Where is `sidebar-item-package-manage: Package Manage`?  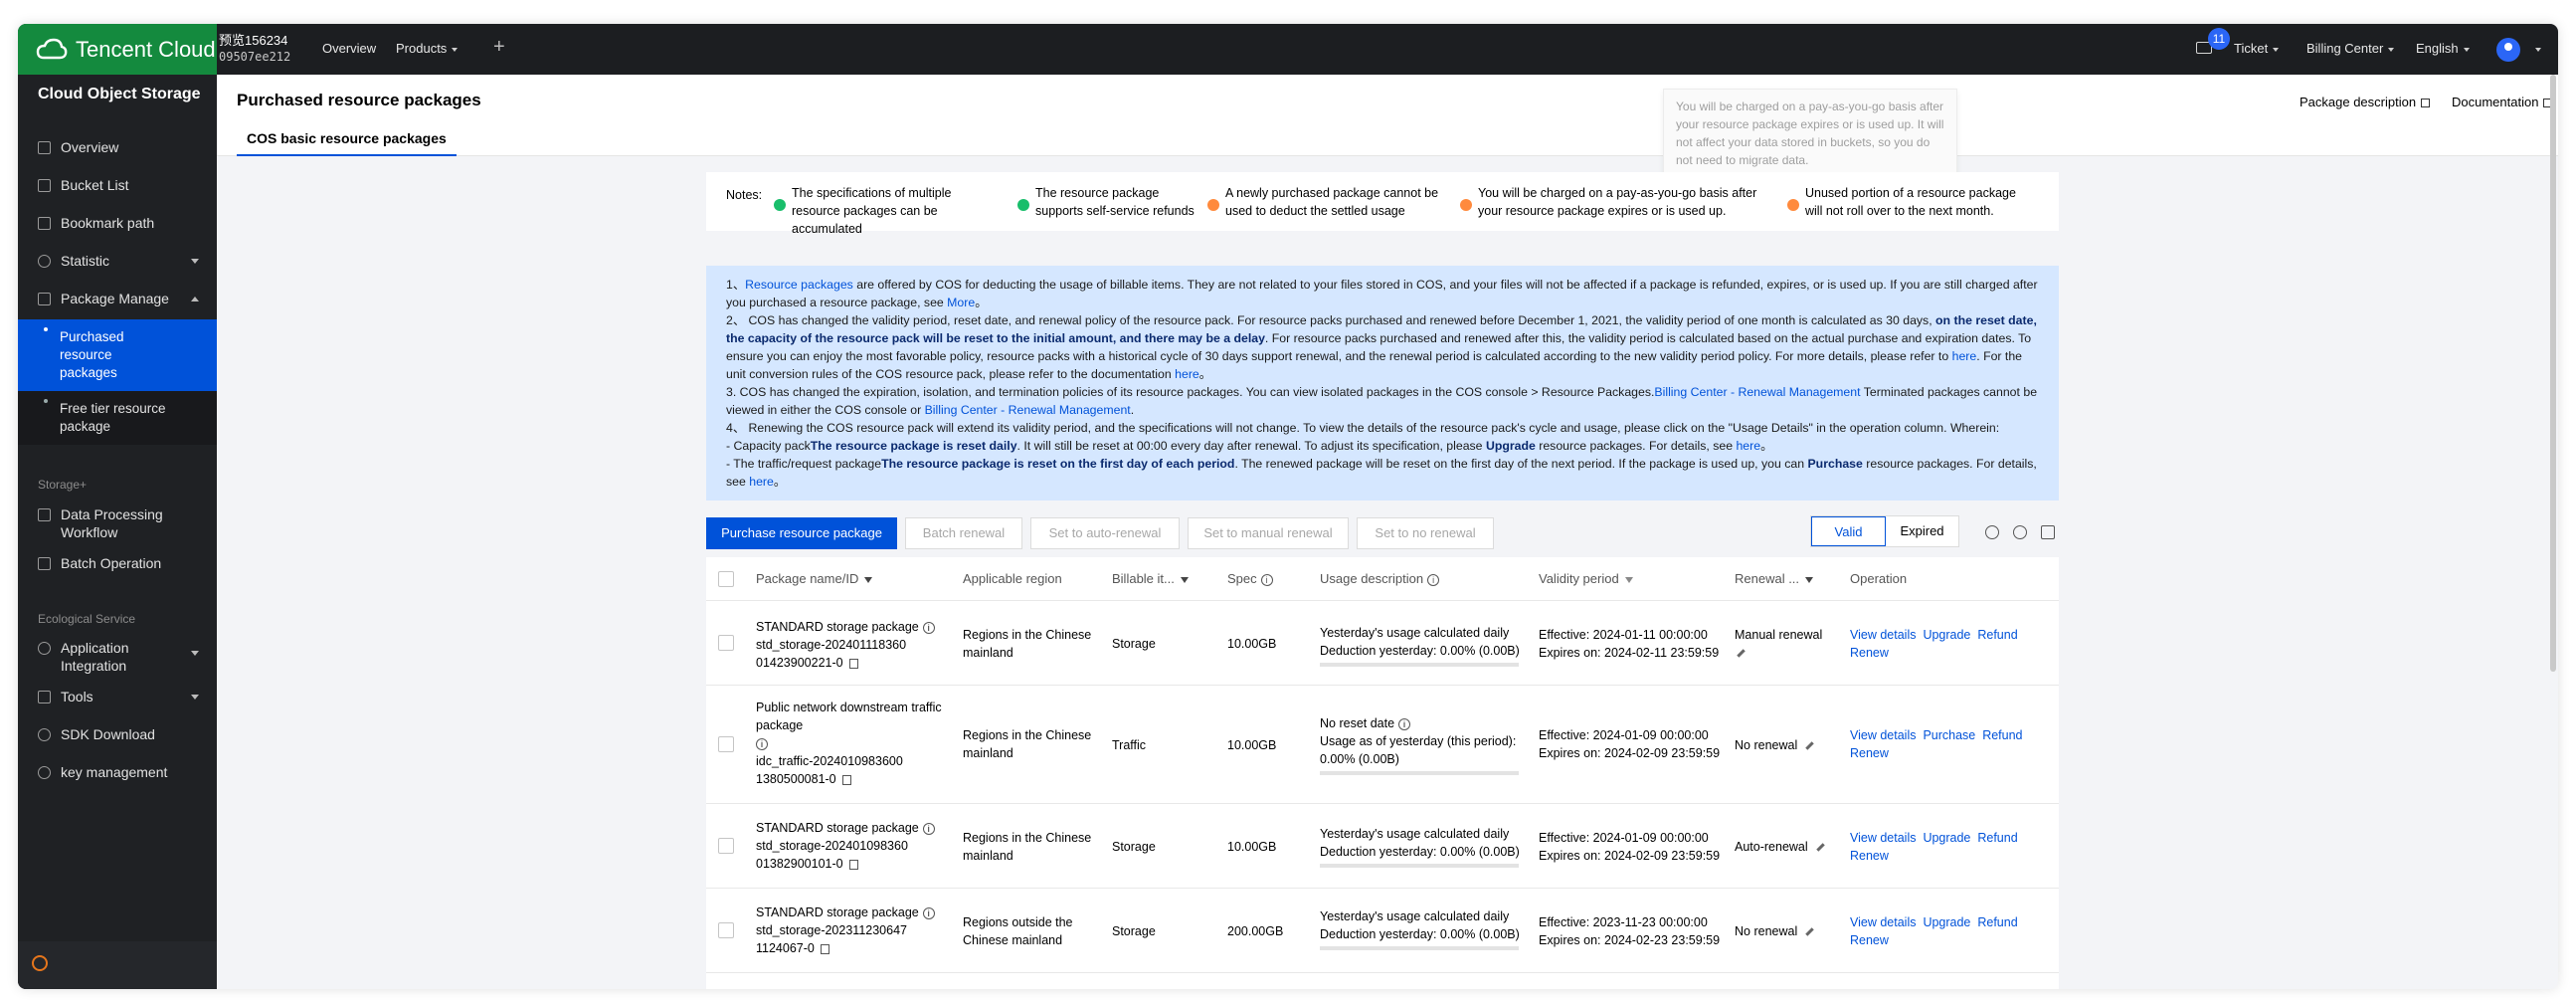 sidebar-item-package-manage: Package Manage is located at coordinates (117, 298).